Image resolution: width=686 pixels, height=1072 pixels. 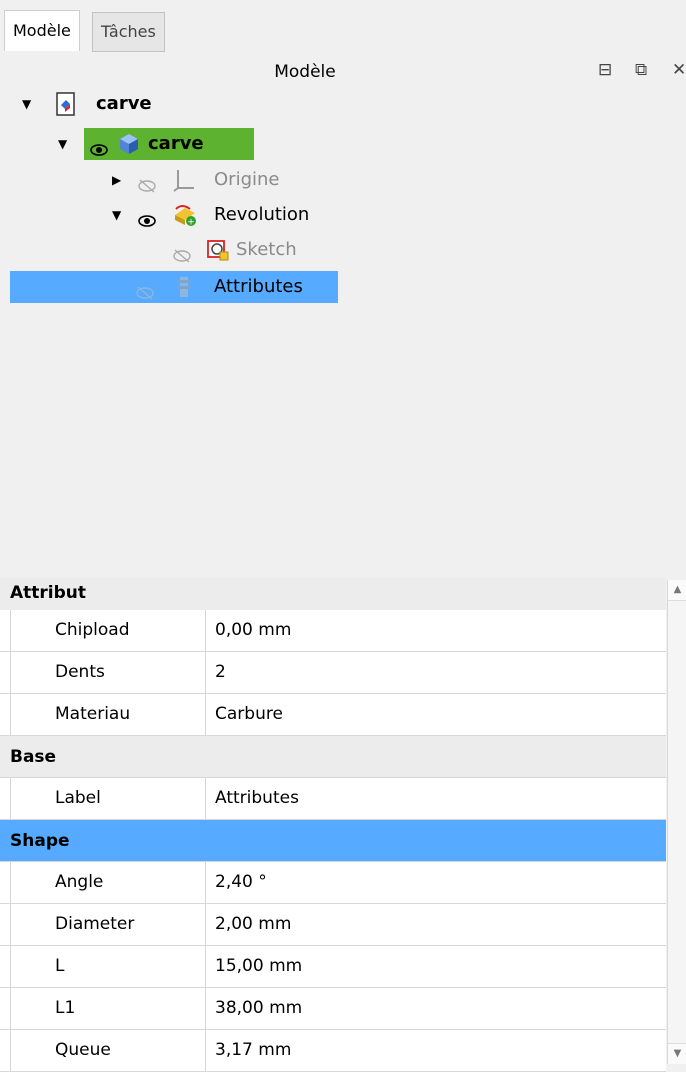 I want to click on collapsed-arrow-icon: ▶, so click(x=116, y=180).